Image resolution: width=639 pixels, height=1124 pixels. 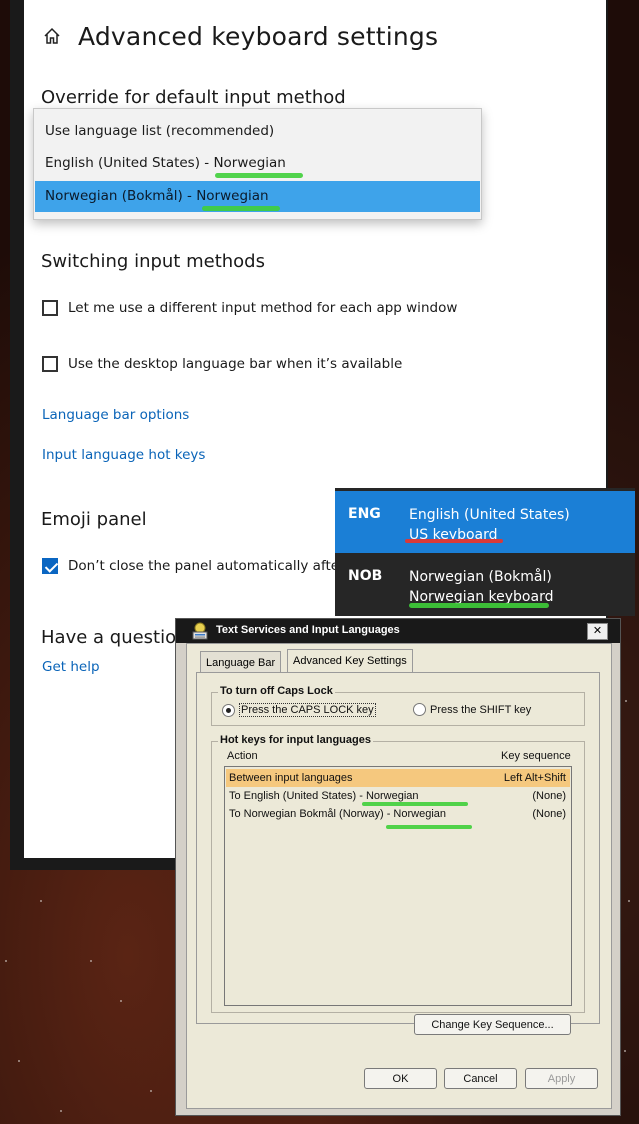 I want to click on caps-lock-radio-label: Press the CAPS LOCK key, so click(x=307, y=710).